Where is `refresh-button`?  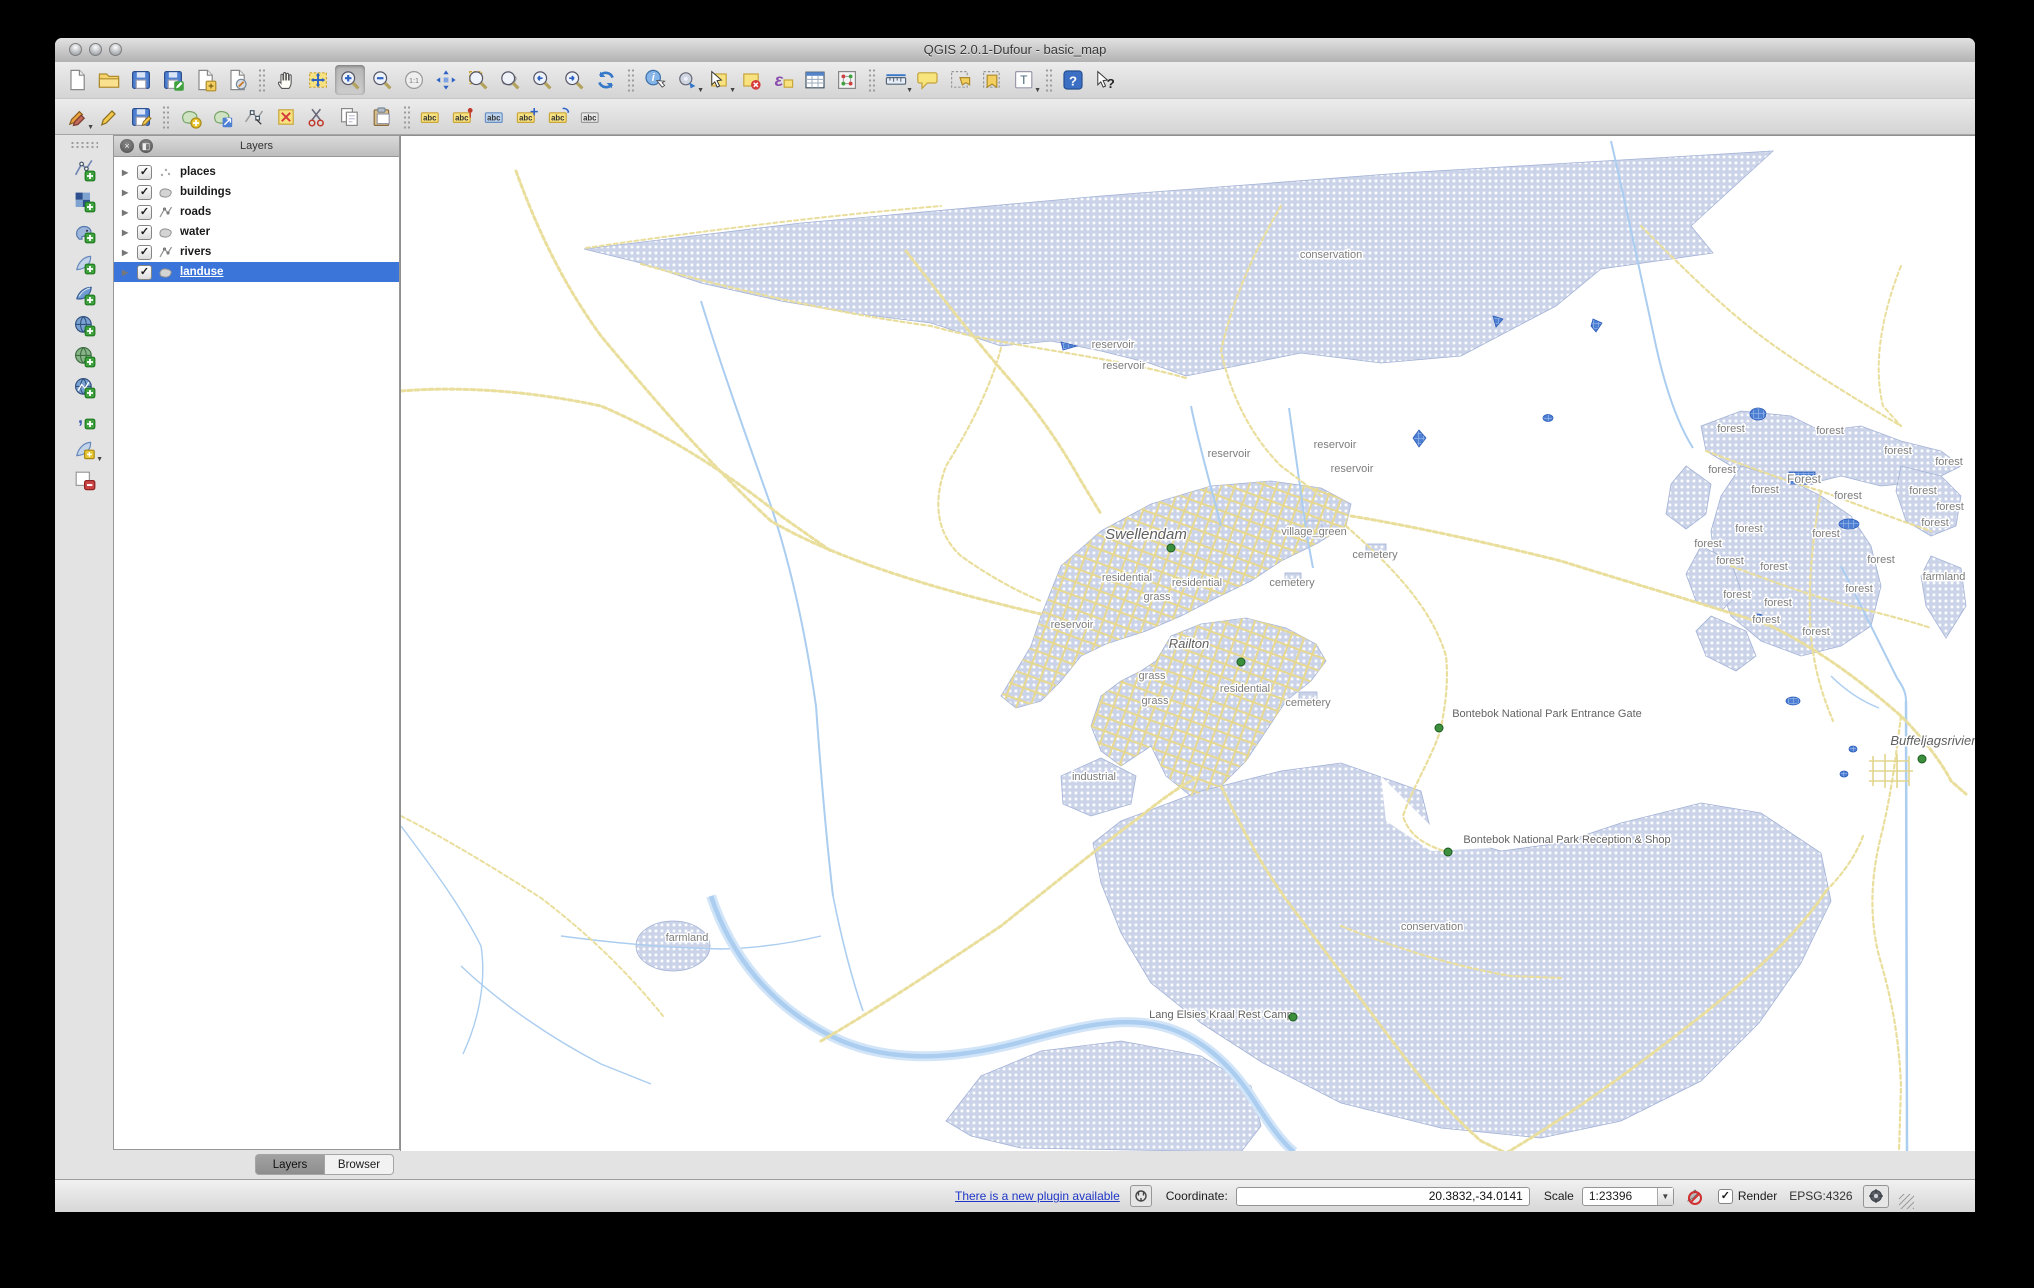 refresh-button is located at coordinates (606, 80).